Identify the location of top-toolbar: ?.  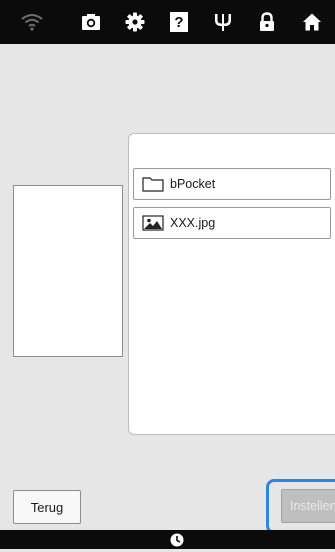
(167, 22).